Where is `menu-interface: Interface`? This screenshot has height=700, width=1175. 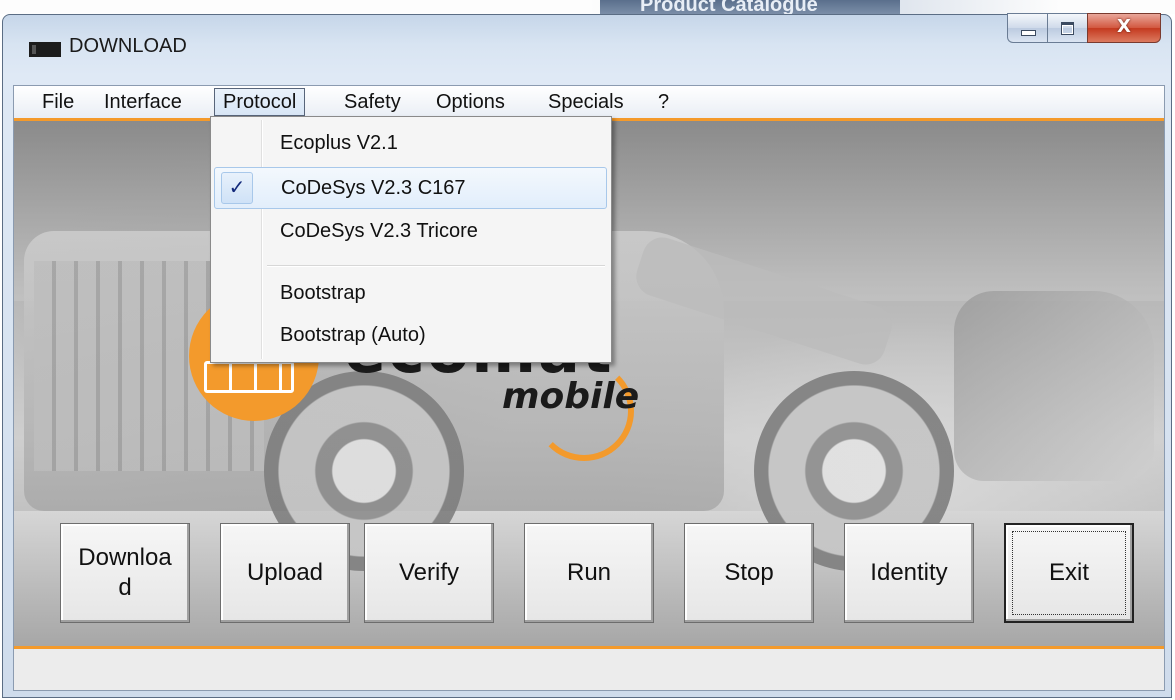 menu-interface: Interface is located at coordinates (143, 102).